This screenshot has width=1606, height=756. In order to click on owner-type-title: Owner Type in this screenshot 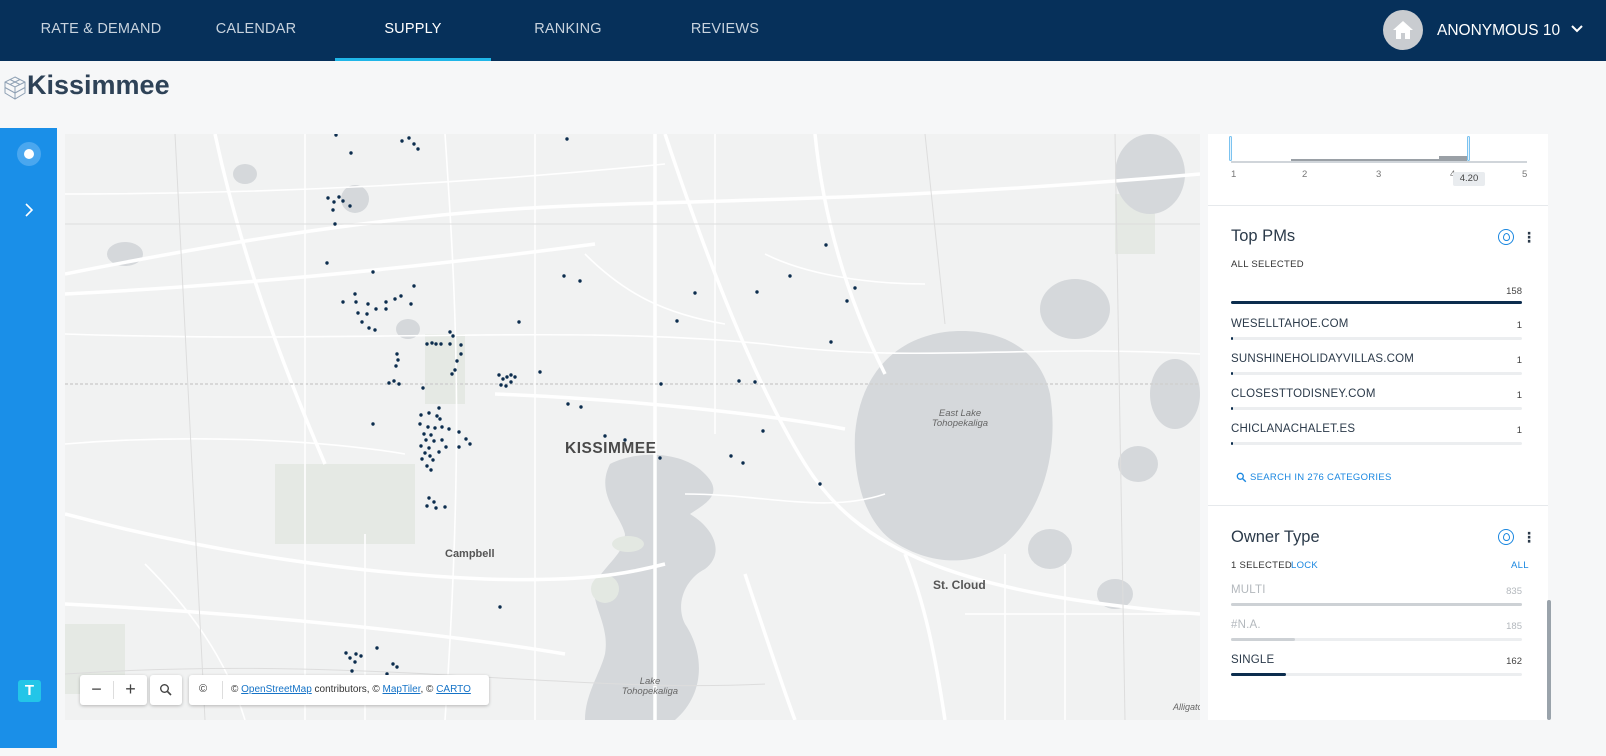, I will do `click(1275, 537)`.